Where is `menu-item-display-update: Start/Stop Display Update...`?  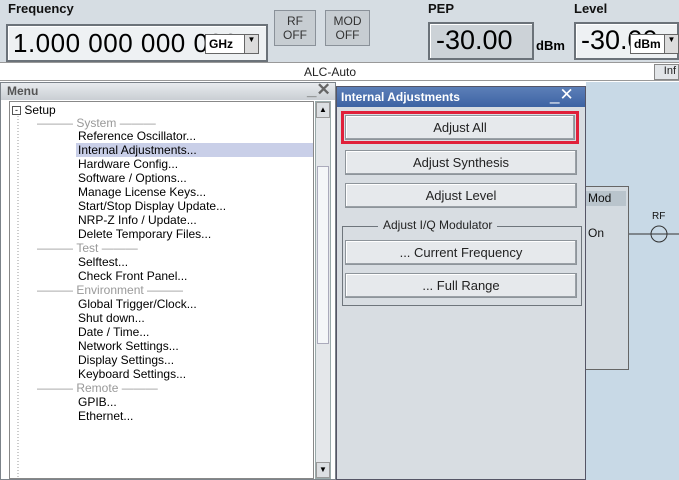
menu-item-display-update: Start/Stop Display Update... is located at coordinates (152, 206).